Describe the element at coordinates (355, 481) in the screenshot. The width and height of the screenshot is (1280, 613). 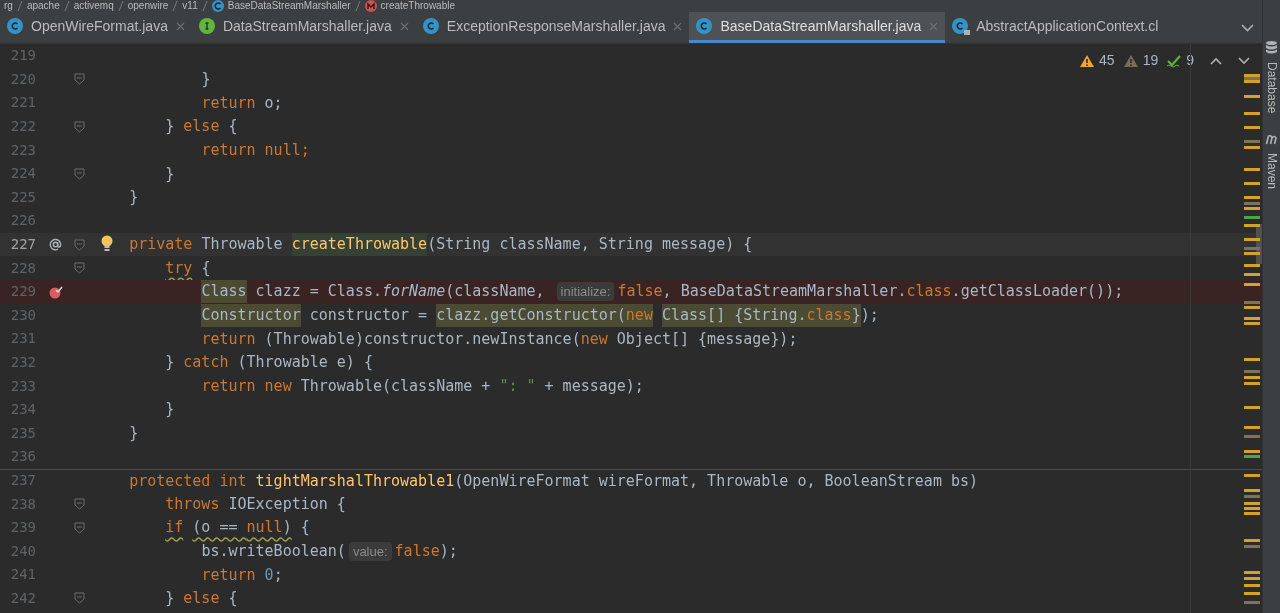
I see `code-token: tightMarshalThrowable1` at that location.